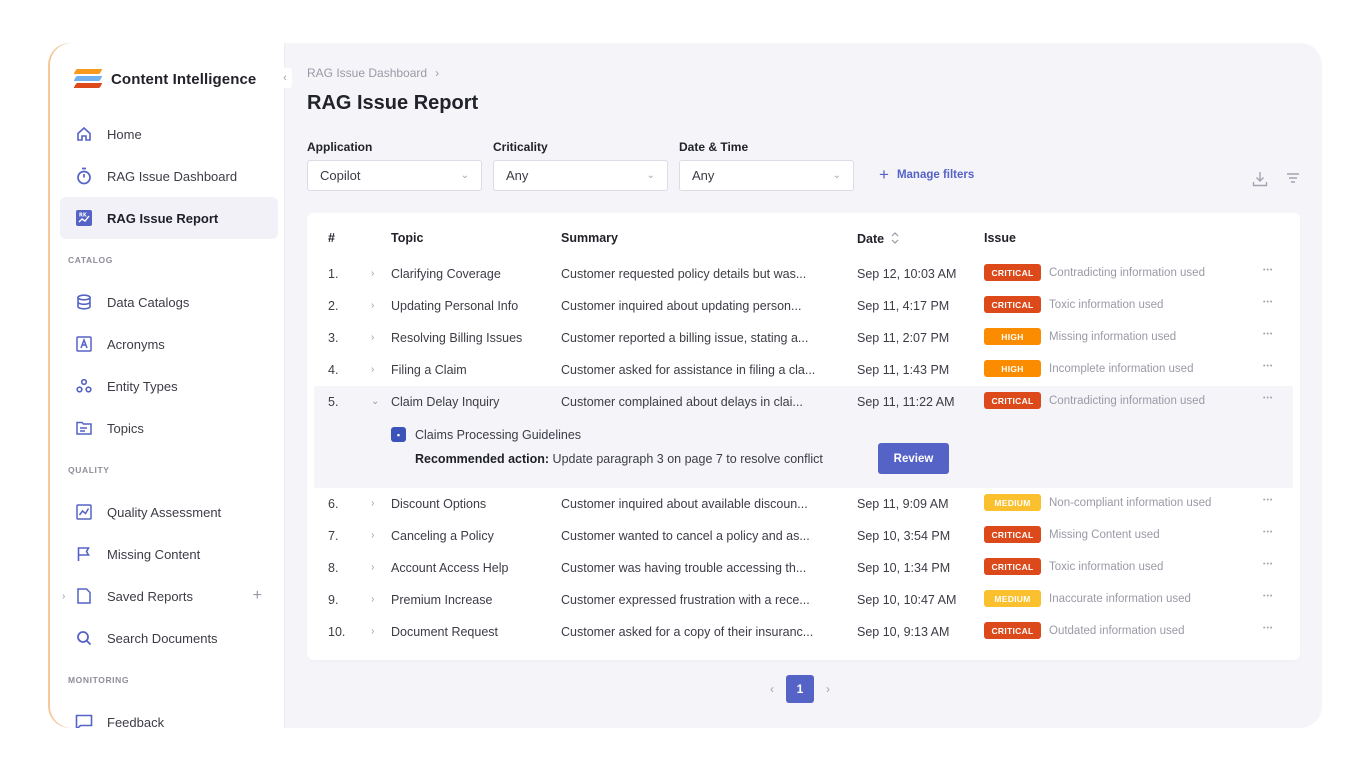 Image resolution: width=1370 pixels, height=770 pixels. What do you see at coordinates (907, 600) in the screenshot?
I see `row-date: Sep 10, 10:47 AM` at bounding box center [907, 600].